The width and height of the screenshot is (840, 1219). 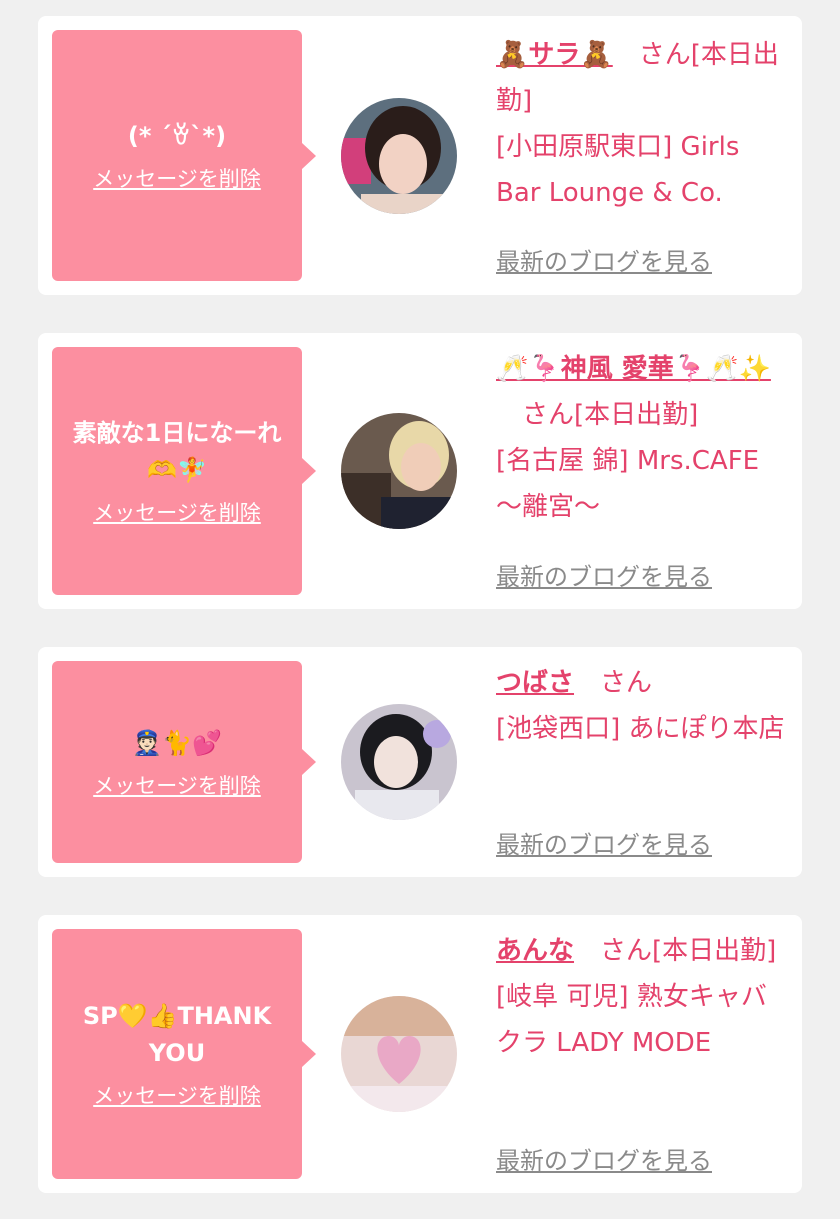 What do you see at coordinates (184, 155) in the screenshot?
I see `message-bubble: (* ´ꈊ`*) メッセージを削除` at bounding box center [184, 155].